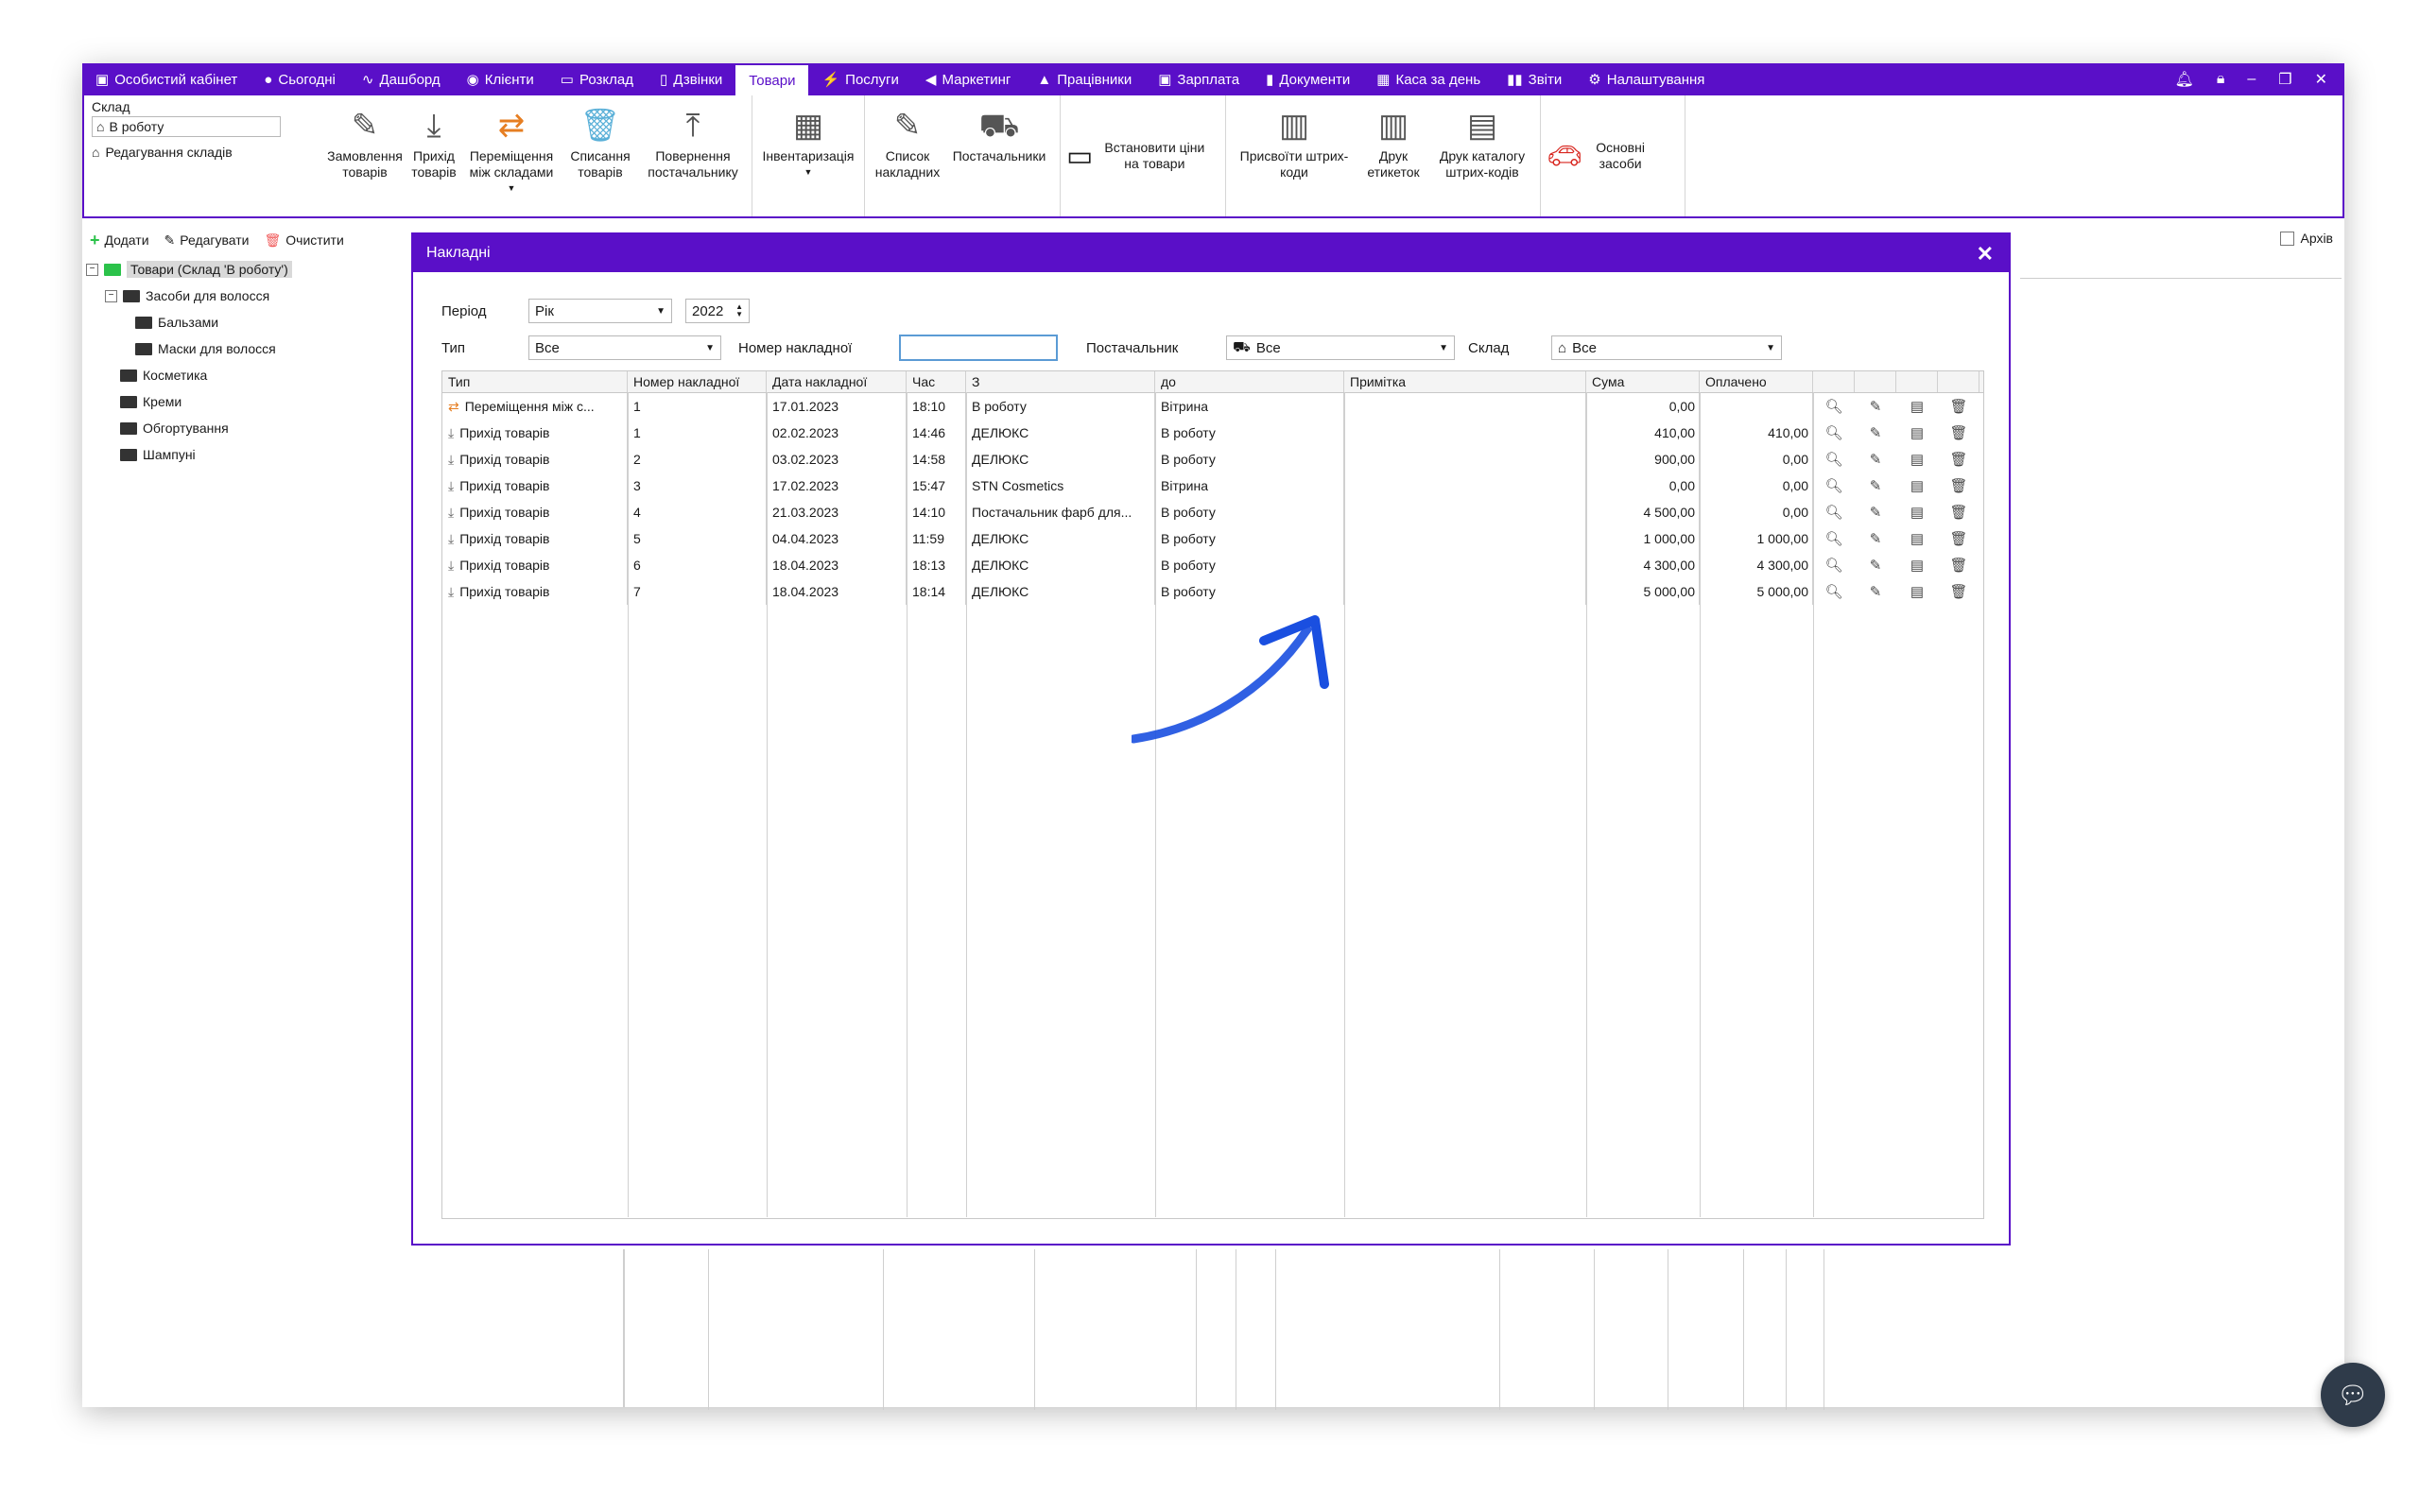 This screenshot has width=2420, height=1512. What do you see at coordinates (2287, 238) in the screenshot?
I see `checkbox-box` at bounding box center [2287, 238].